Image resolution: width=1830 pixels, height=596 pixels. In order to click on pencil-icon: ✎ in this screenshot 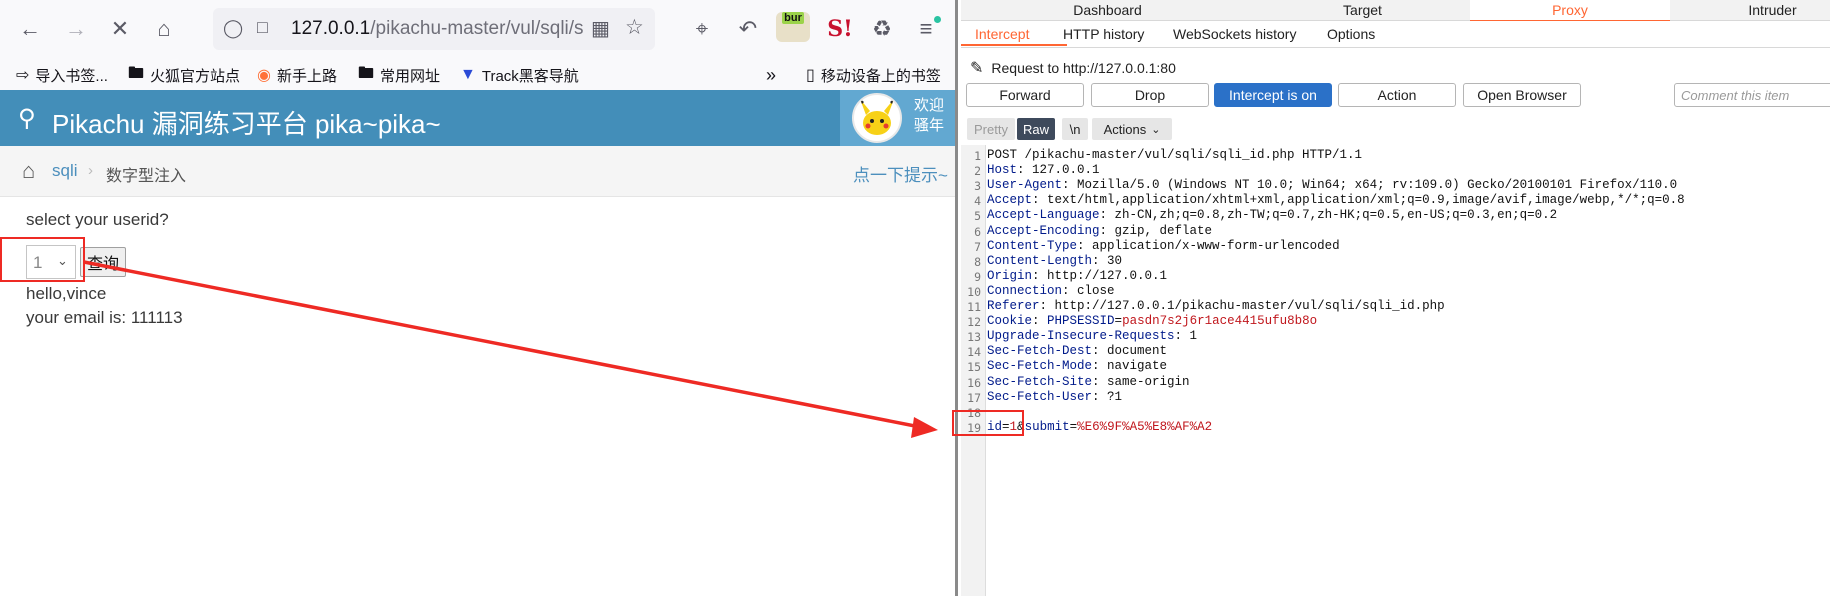, I will do `click(976, 68)`.